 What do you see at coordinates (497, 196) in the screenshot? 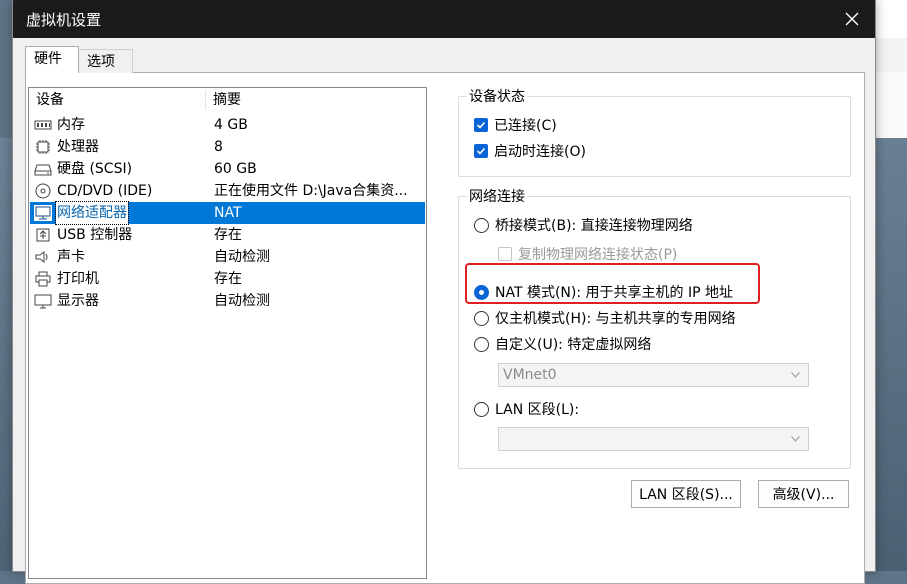
I see `network-connection-title: 网络连接` at bounding box center [497, 196].